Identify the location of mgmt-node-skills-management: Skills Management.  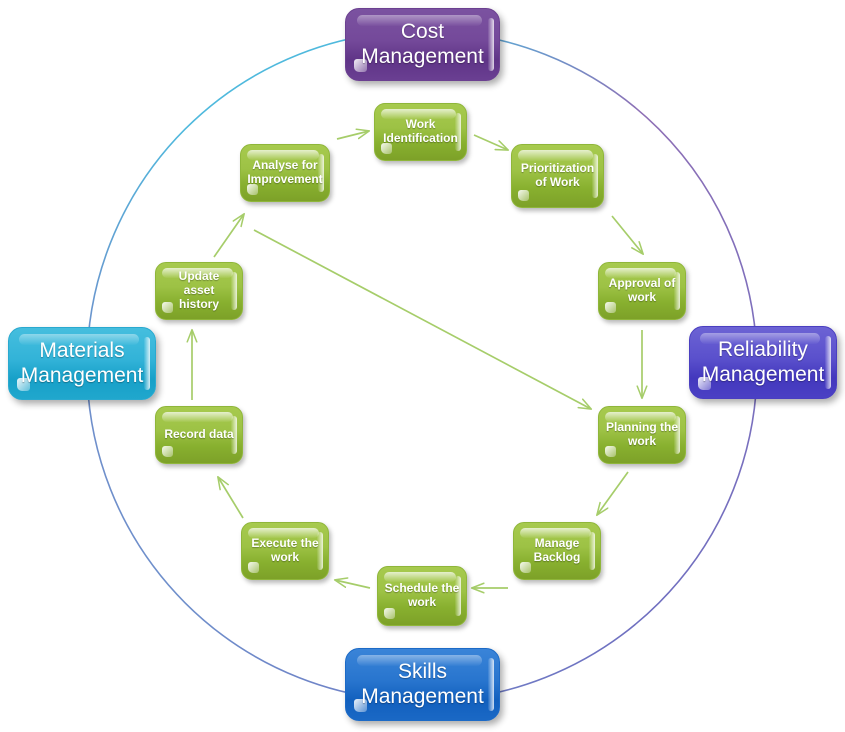
(422, 684).